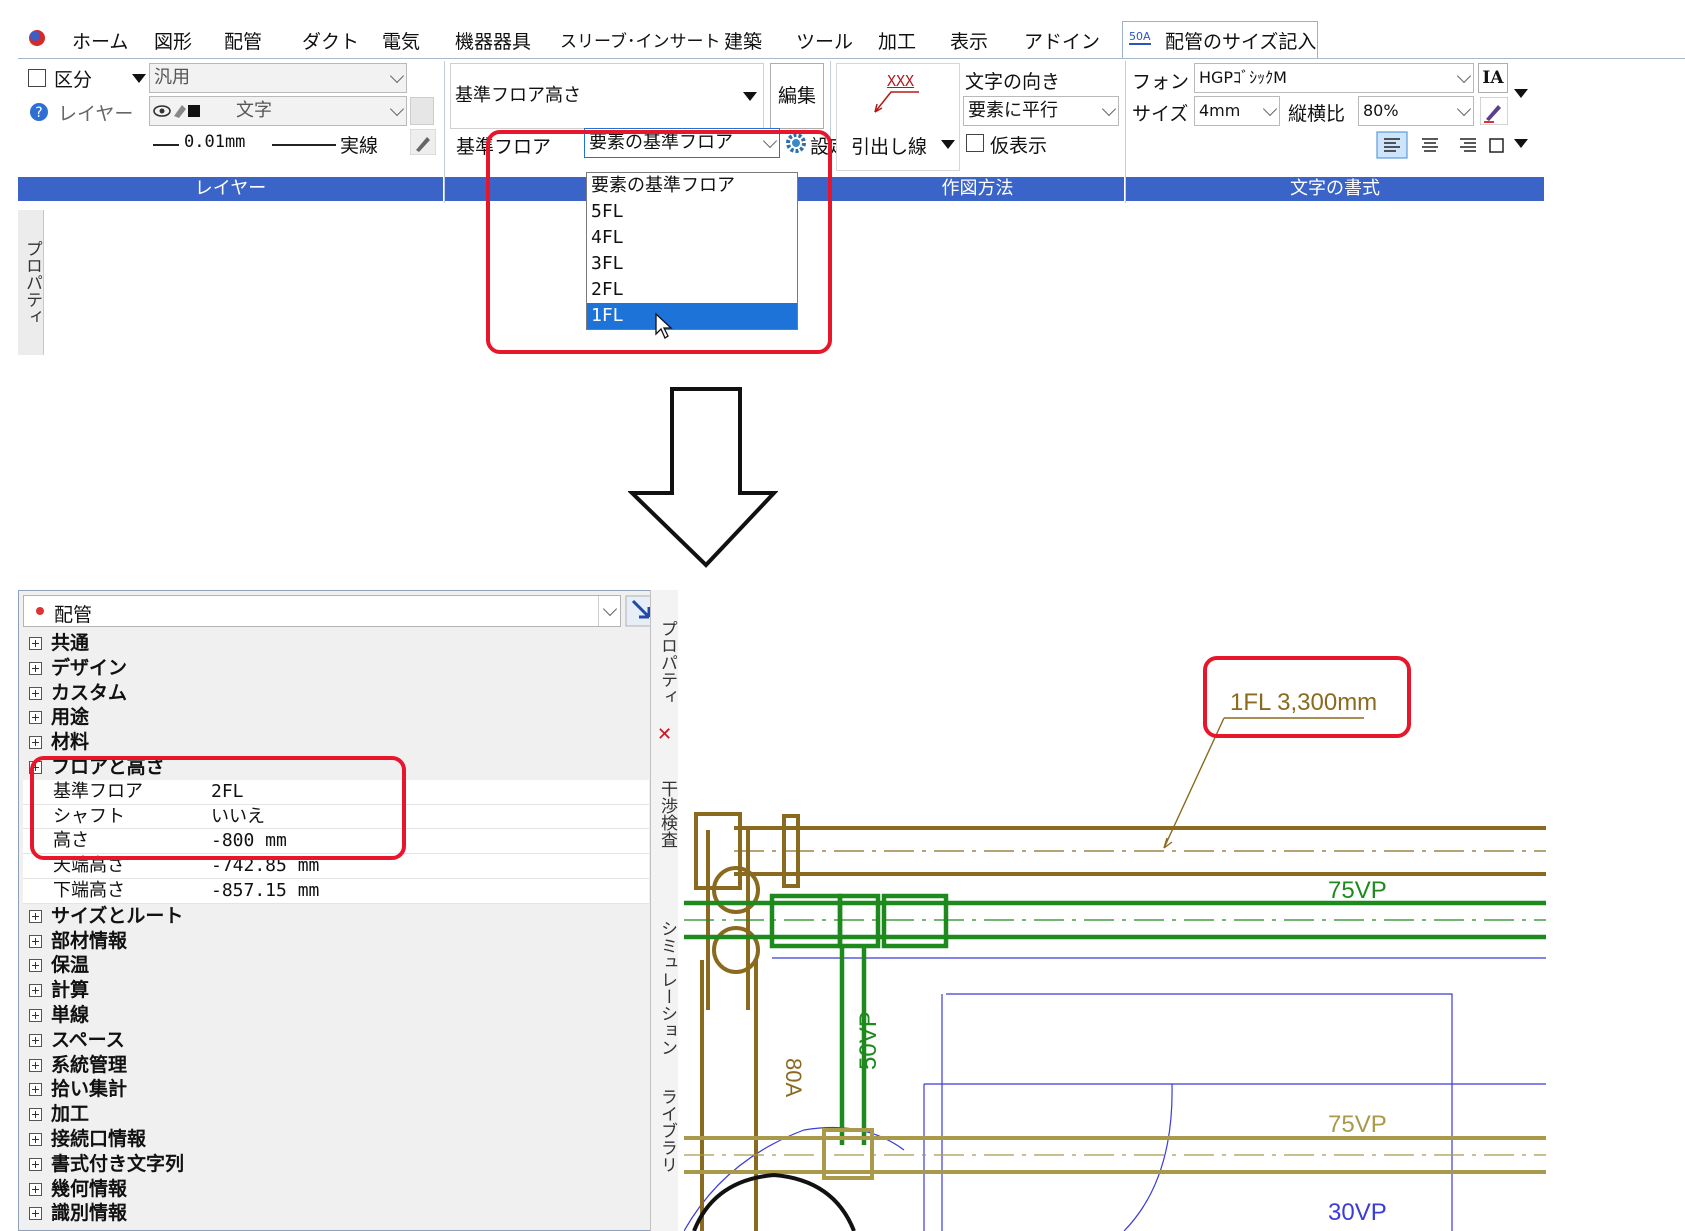 This screenshot has height=1231, width=1685. Describe the element at coordinates (304, 145) in the screenshot. I see `line-type-sample` at that location.